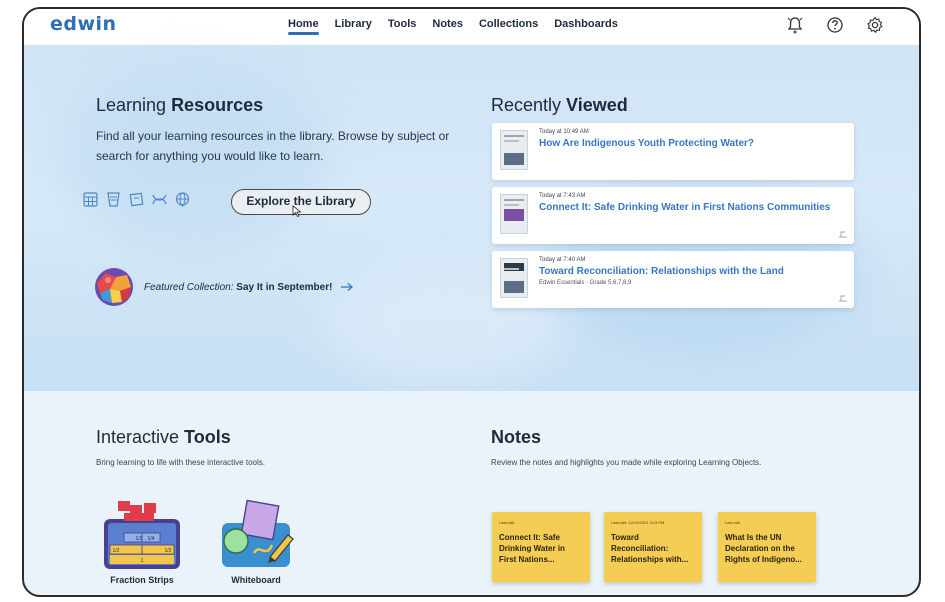 The width and height of the screenshot is (945, 602). Describe the element at coordinates (585, 283) in the screenshot. I see `recently-viewed-meta: Edwin Essentials · Grade 5,6,7,8,9` at that location.